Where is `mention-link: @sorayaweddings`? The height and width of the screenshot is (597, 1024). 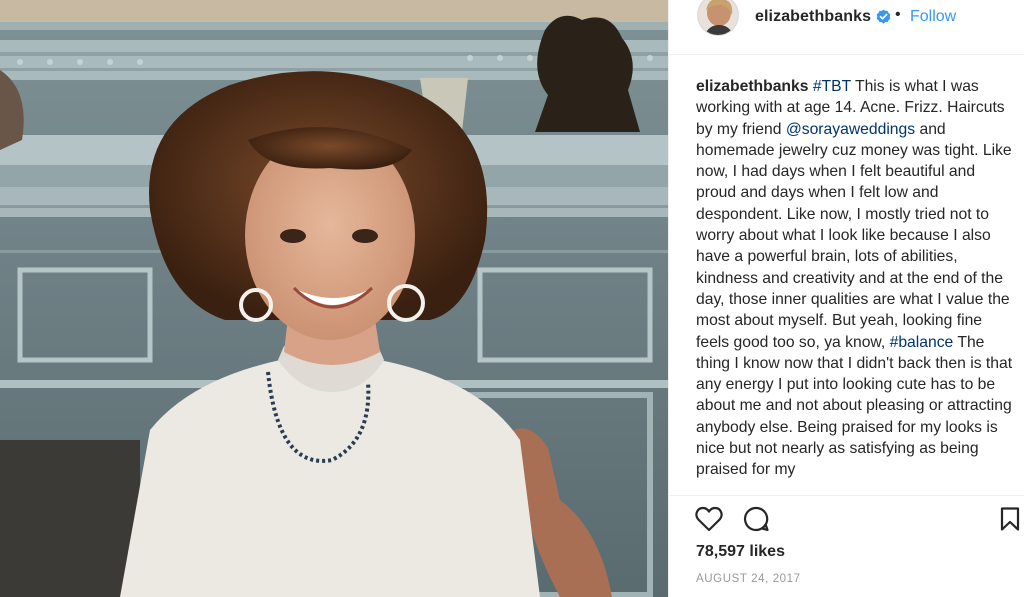 mention-link: @sorayaweddings is located at coordinates (850, 129).